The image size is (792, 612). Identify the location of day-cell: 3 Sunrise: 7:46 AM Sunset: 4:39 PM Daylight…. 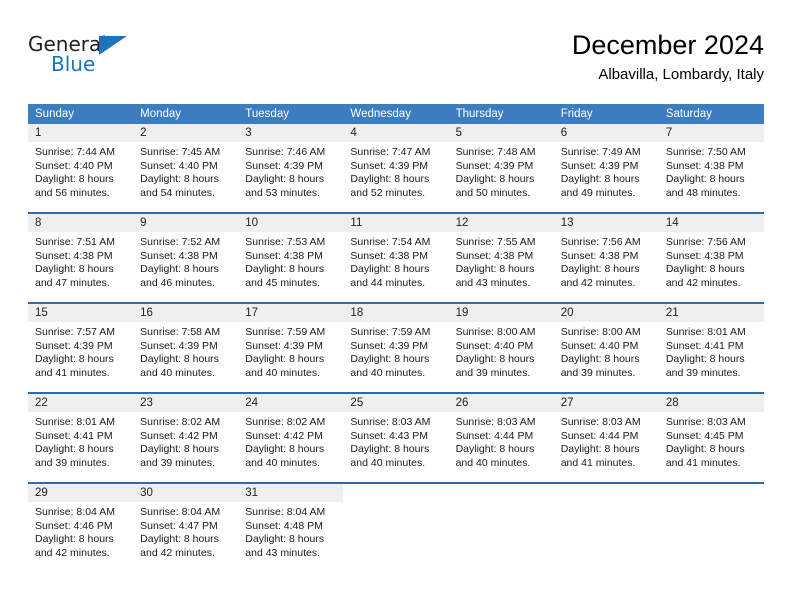
(291, 166).